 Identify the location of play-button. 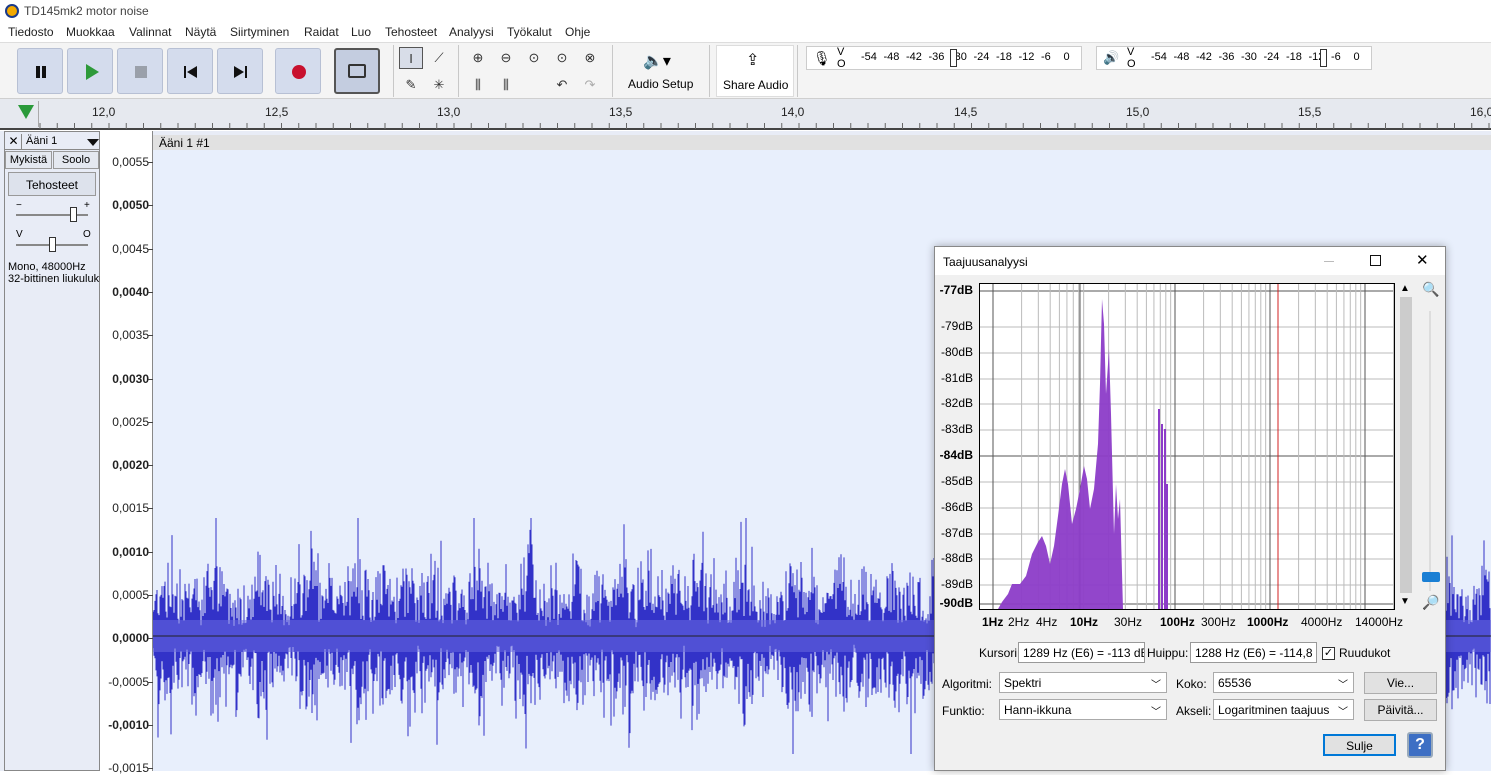
(90, 71).